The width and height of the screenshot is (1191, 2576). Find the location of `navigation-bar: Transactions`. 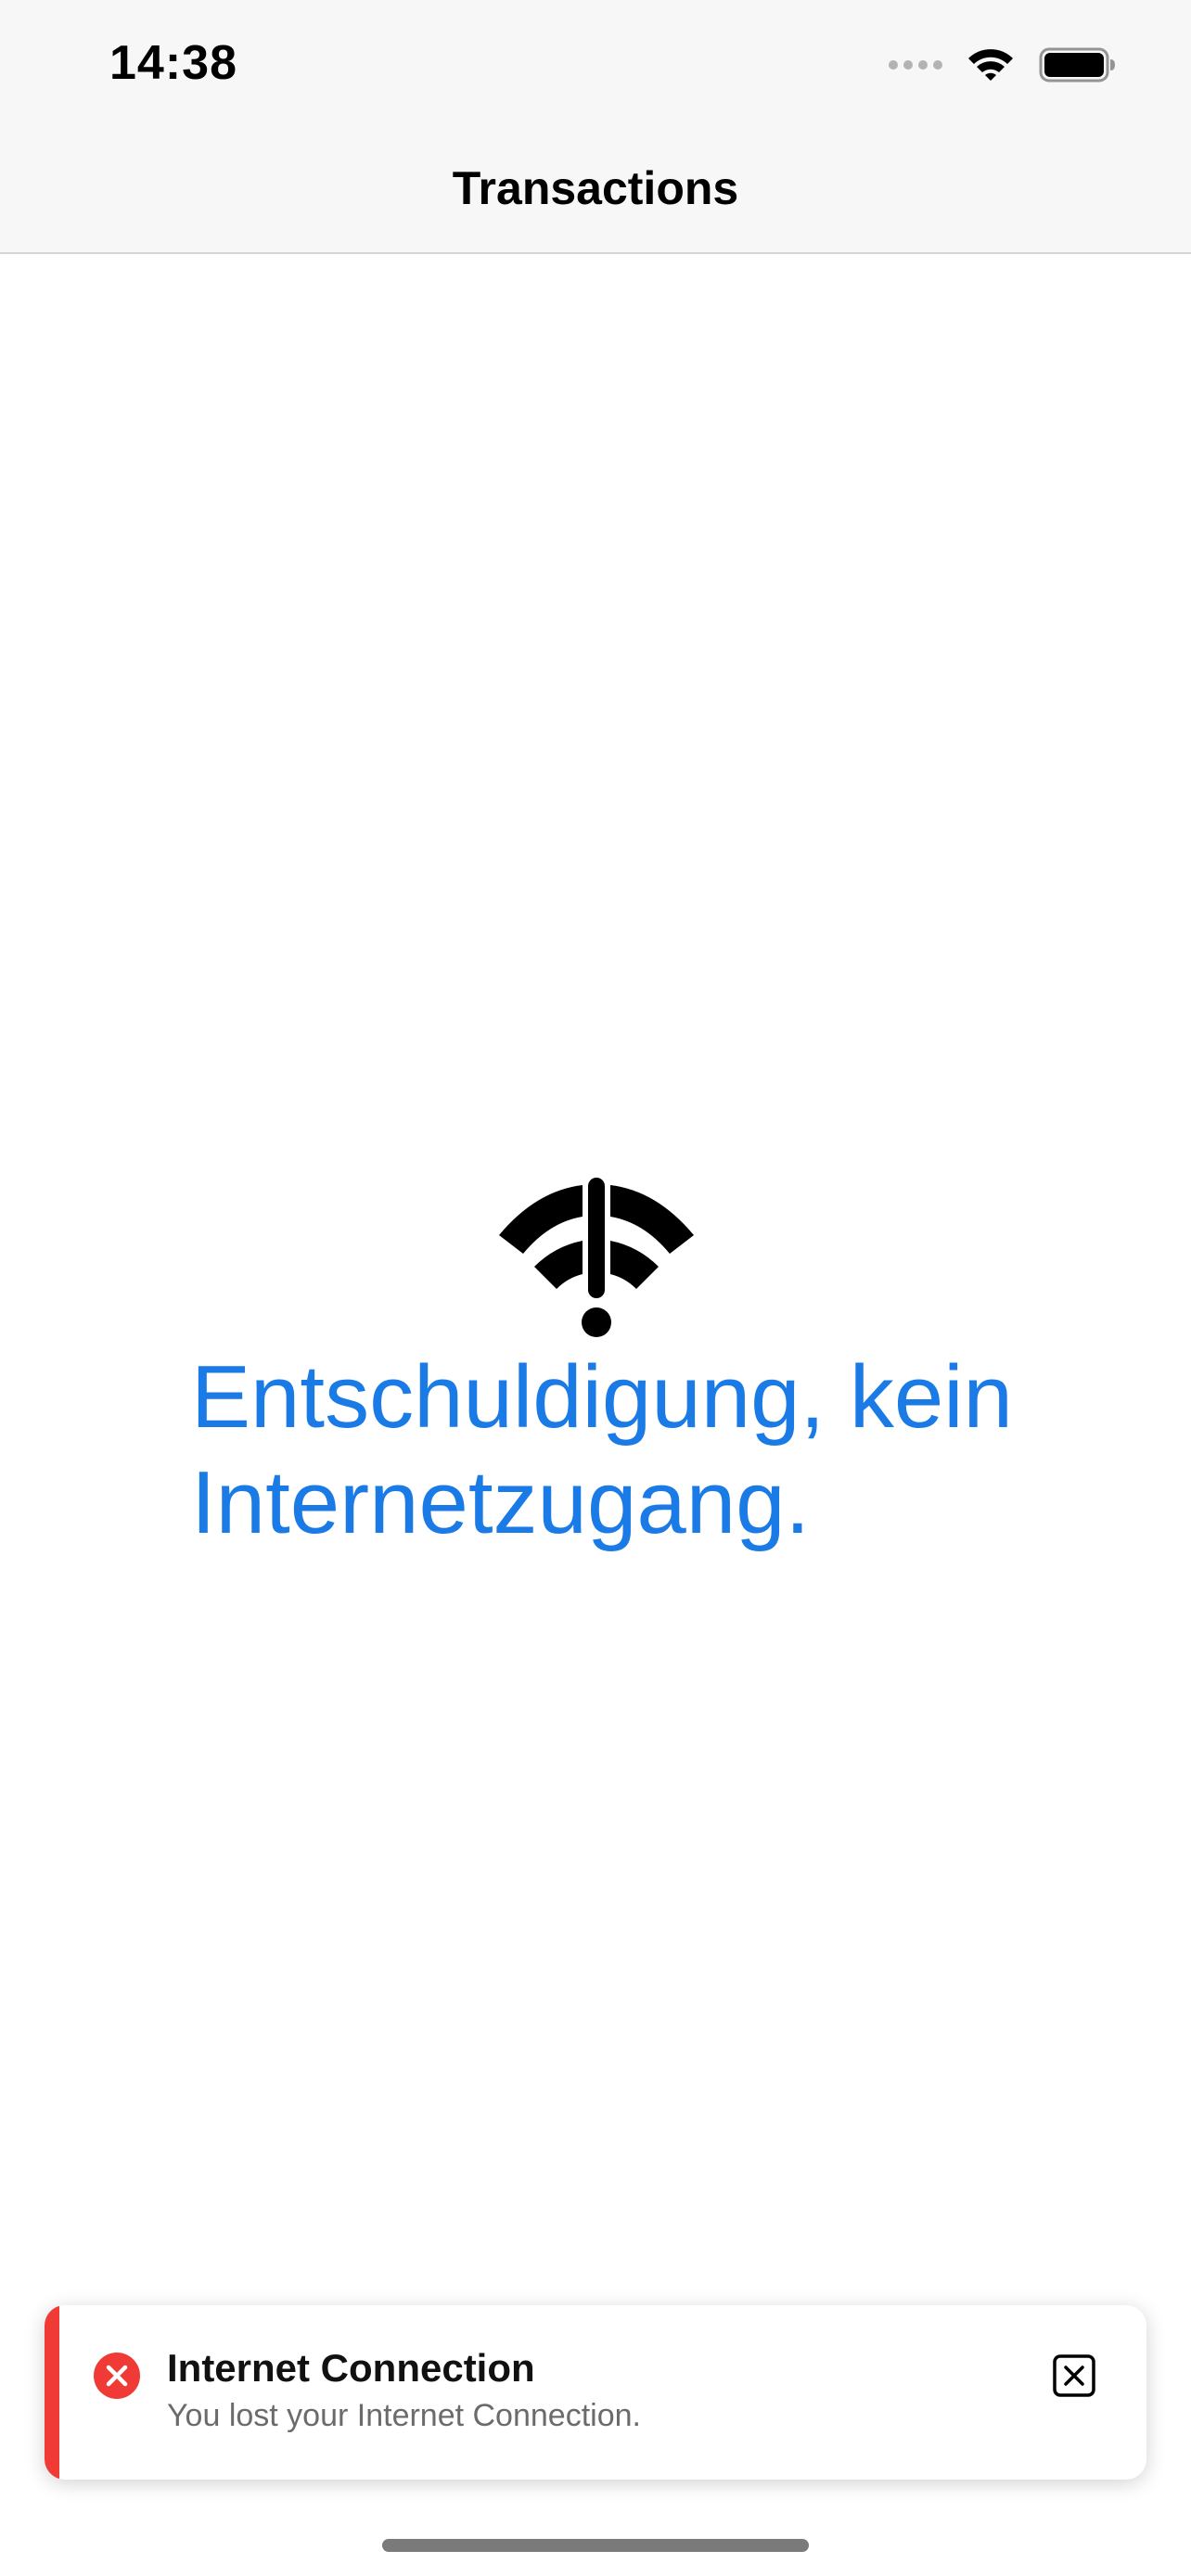

navigation-bar: Transactions is located at coordinates (595, 192).